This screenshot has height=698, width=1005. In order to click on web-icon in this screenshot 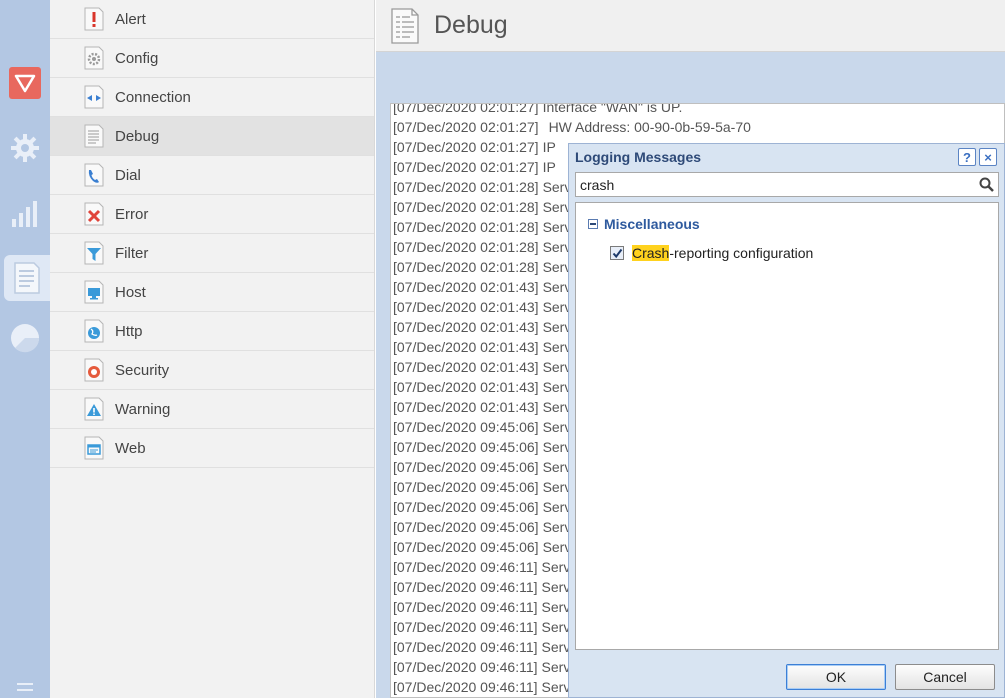, I will do `click(94, 448)`.